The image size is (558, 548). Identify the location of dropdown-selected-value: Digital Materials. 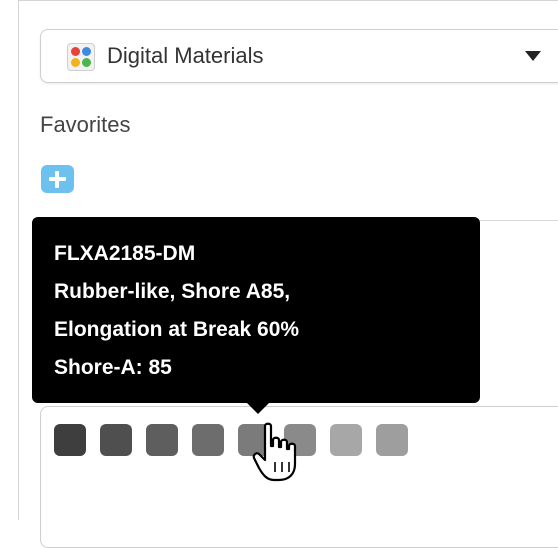
(185, 55).